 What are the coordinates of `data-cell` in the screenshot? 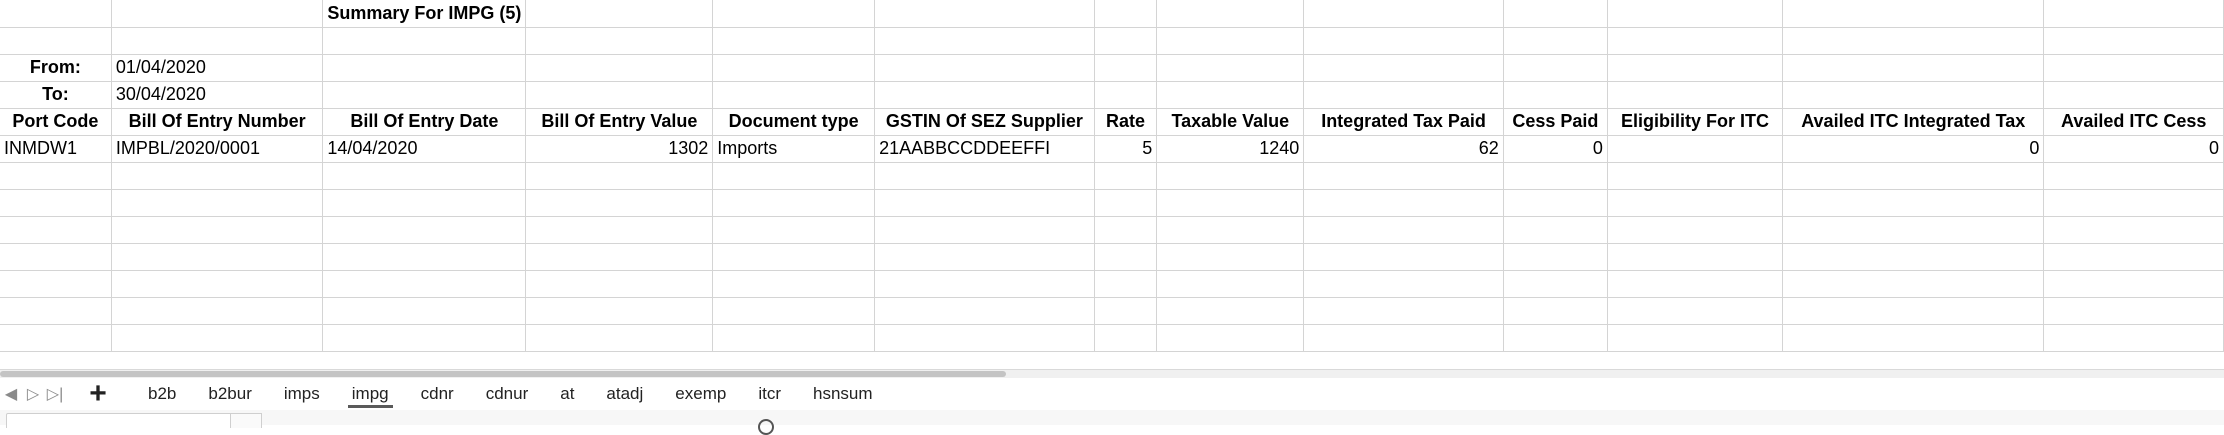 It's located at (1695, 149).